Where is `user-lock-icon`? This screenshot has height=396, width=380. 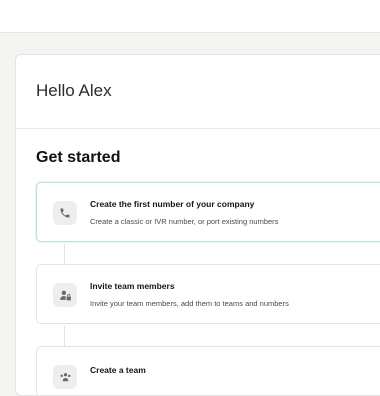 user-lock-icon is located at coordinates (65, 295).